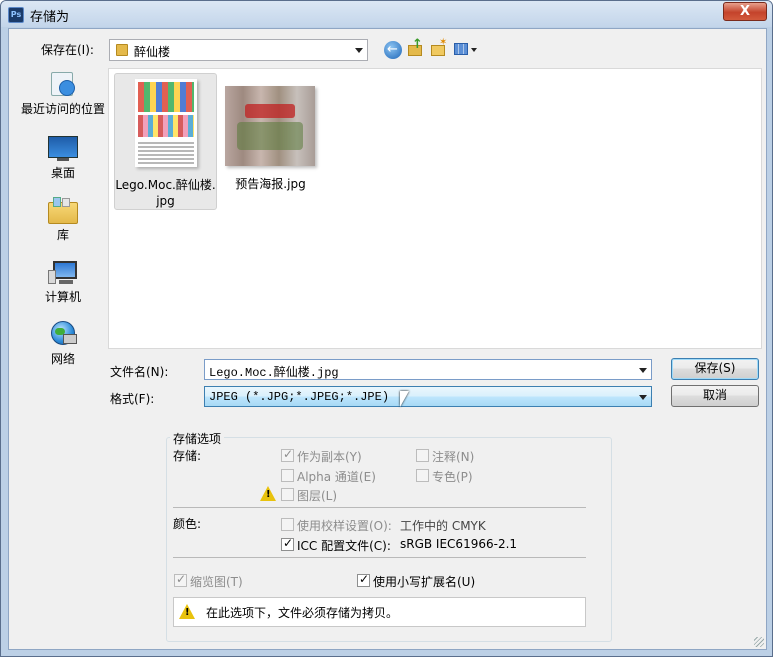  I want to click on lowercase-ext-label: 使用小写扩展名(U), so click(424, 582).